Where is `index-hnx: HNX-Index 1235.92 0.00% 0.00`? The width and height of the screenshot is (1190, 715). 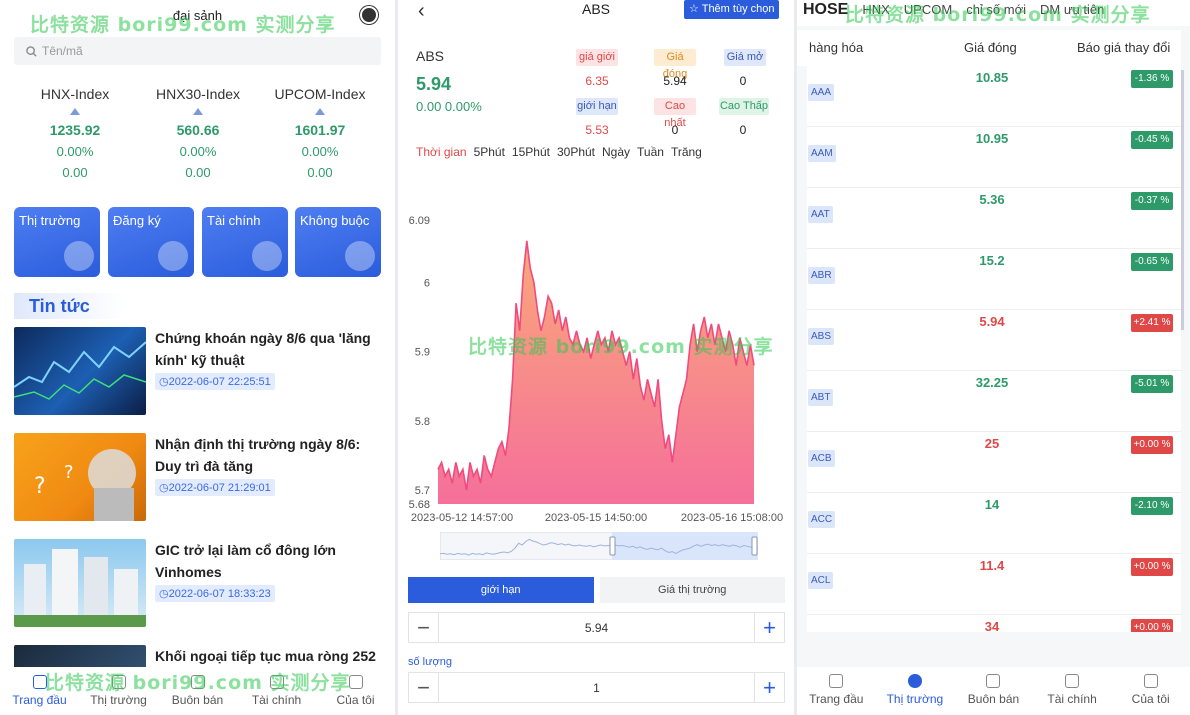 index-hnx: HNX-Index 1235.92 0.00% 0.00 is located at coordinates (75, 134).